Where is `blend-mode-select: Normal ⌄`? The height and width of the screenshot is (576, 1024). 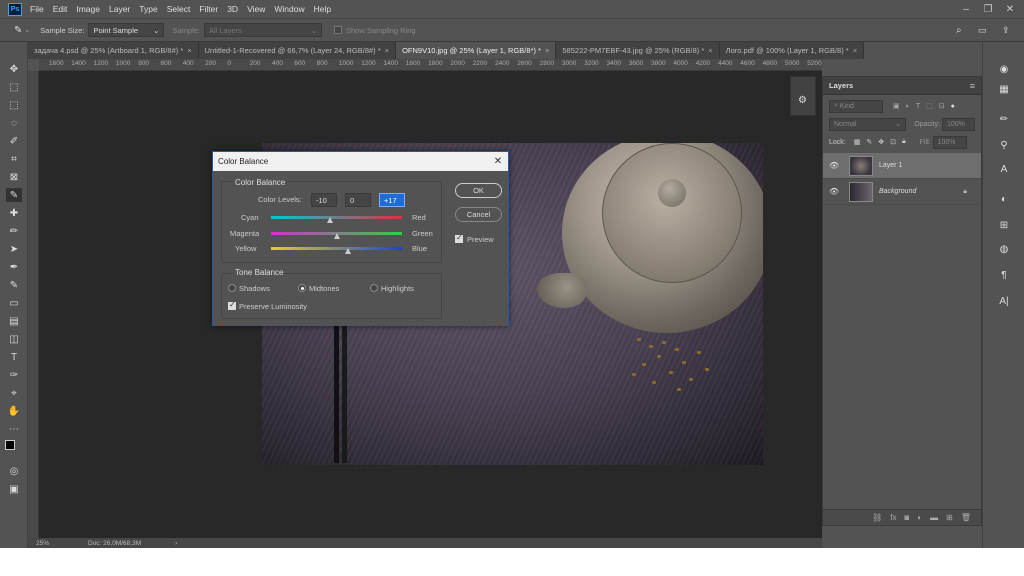
blend-mode-select: Normal ⌄ is located at coordinates (868, 124).